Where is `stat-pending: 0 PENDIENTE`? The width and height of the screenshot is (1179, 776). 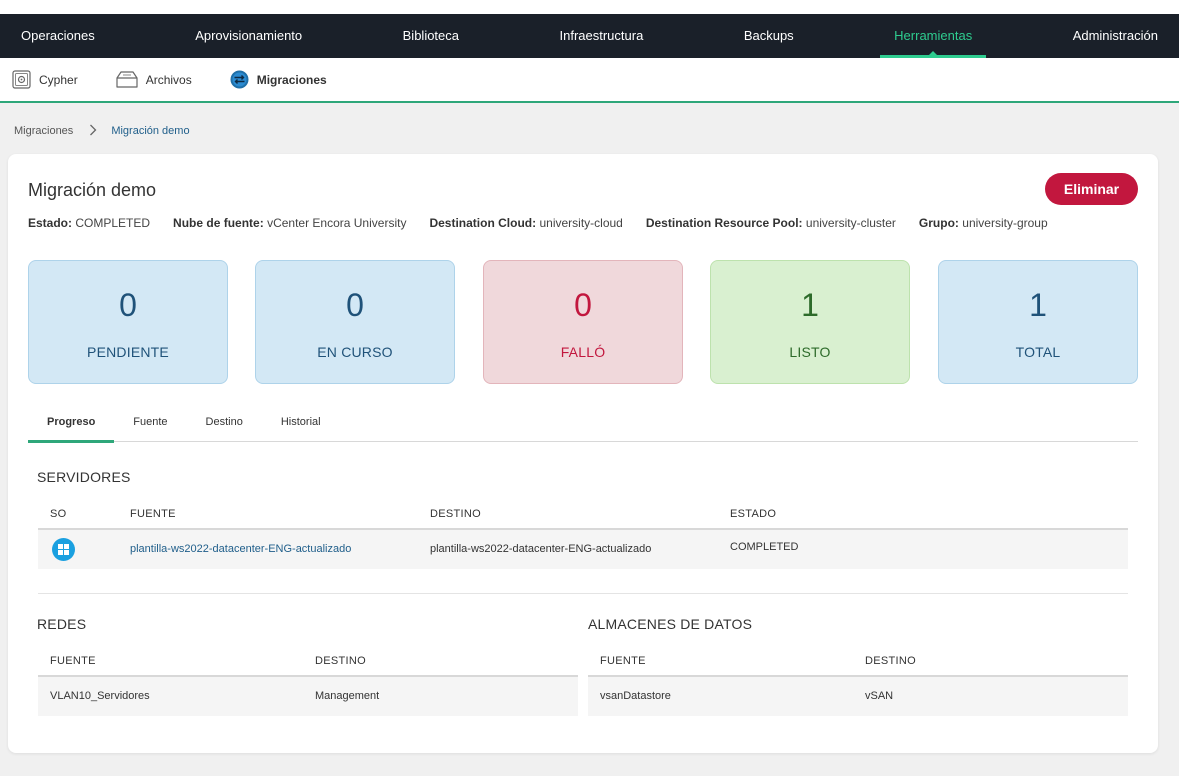 stat-pending: 0 PENDIENTE is located at coordinates (128, 322).